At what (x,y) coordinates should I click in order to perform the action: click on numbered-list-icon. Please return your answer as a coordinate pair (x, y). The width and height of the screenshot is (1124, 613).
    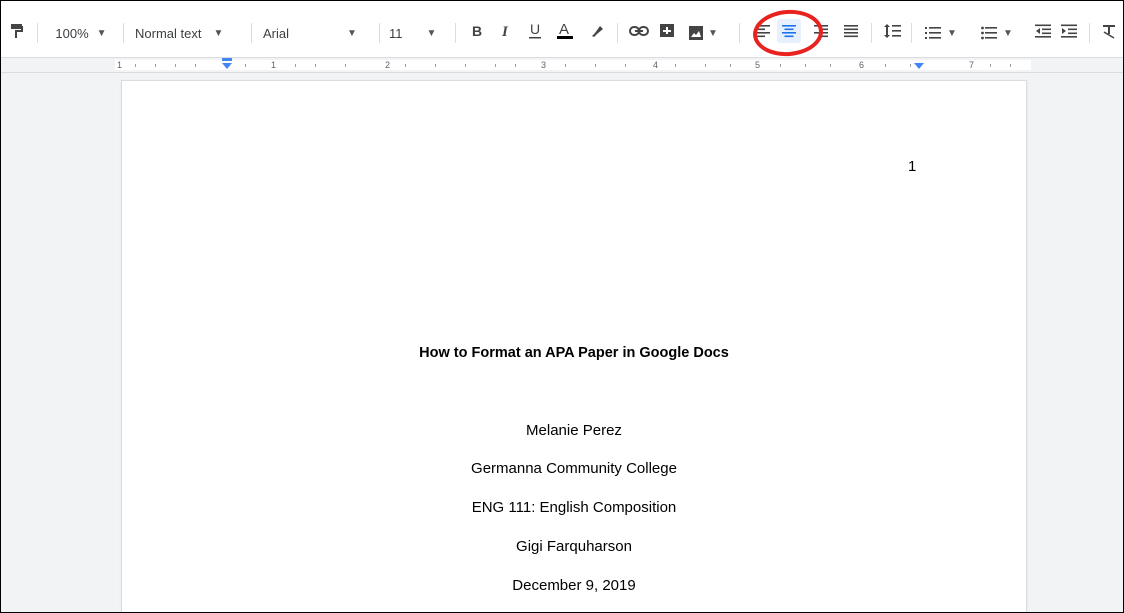
    Looking at the image, I should click on (933, 33).